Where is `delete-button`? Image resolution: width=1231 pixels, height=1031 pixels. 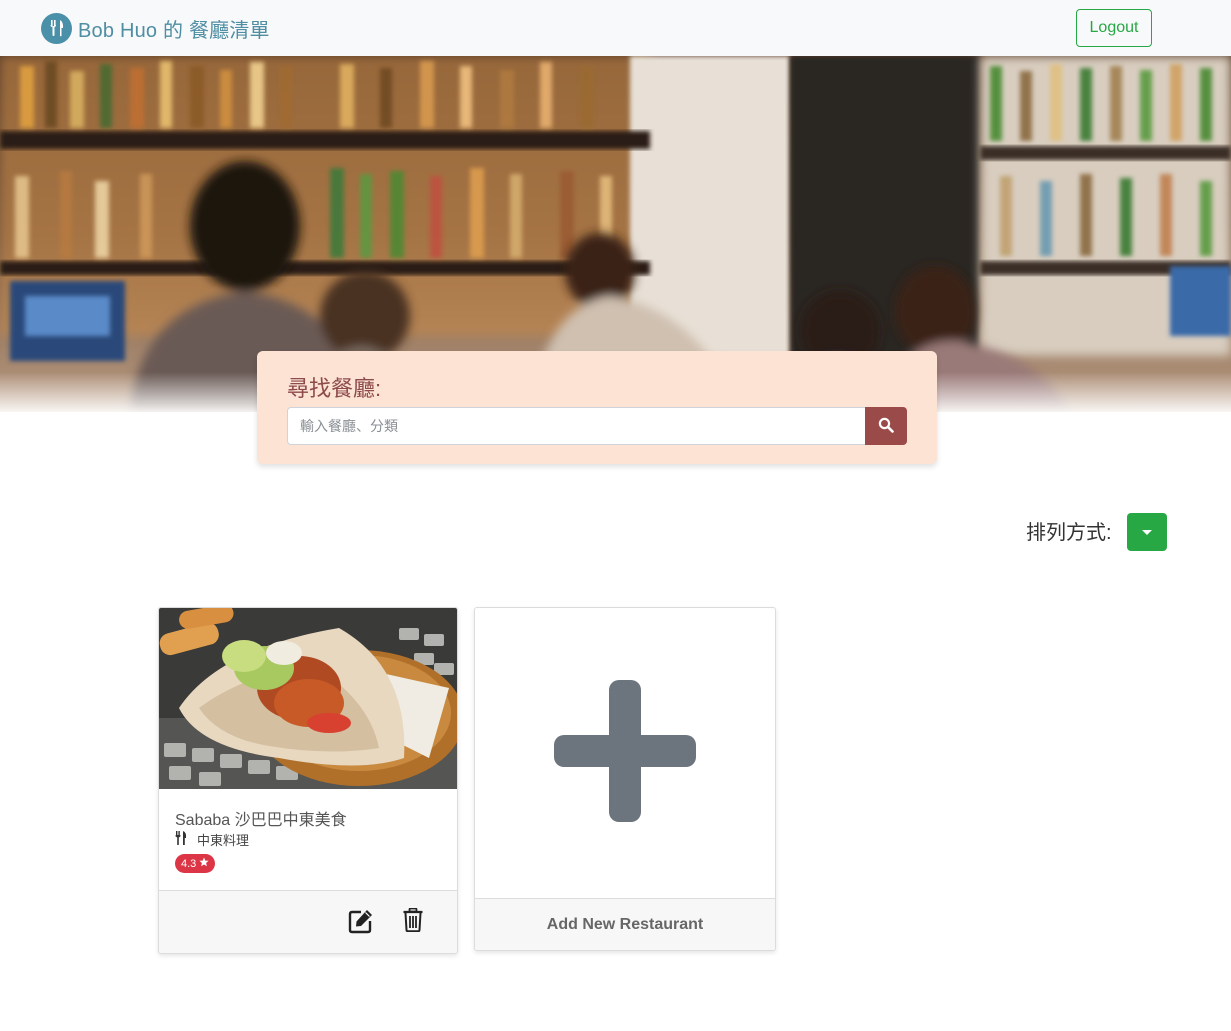
delete-button is located at coordinates (415, 921).